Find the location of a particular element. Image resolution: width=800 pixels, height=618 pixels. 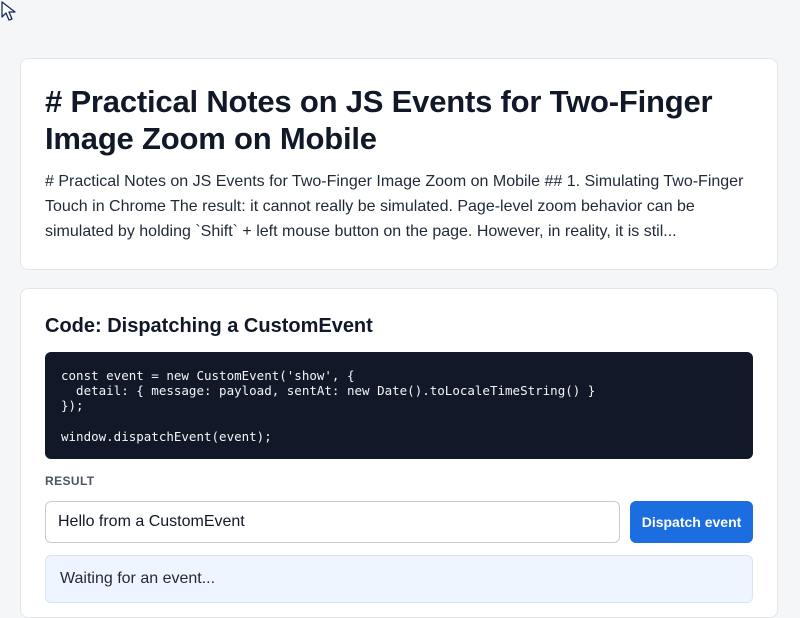

message-input is located at coordinates (332, 522).